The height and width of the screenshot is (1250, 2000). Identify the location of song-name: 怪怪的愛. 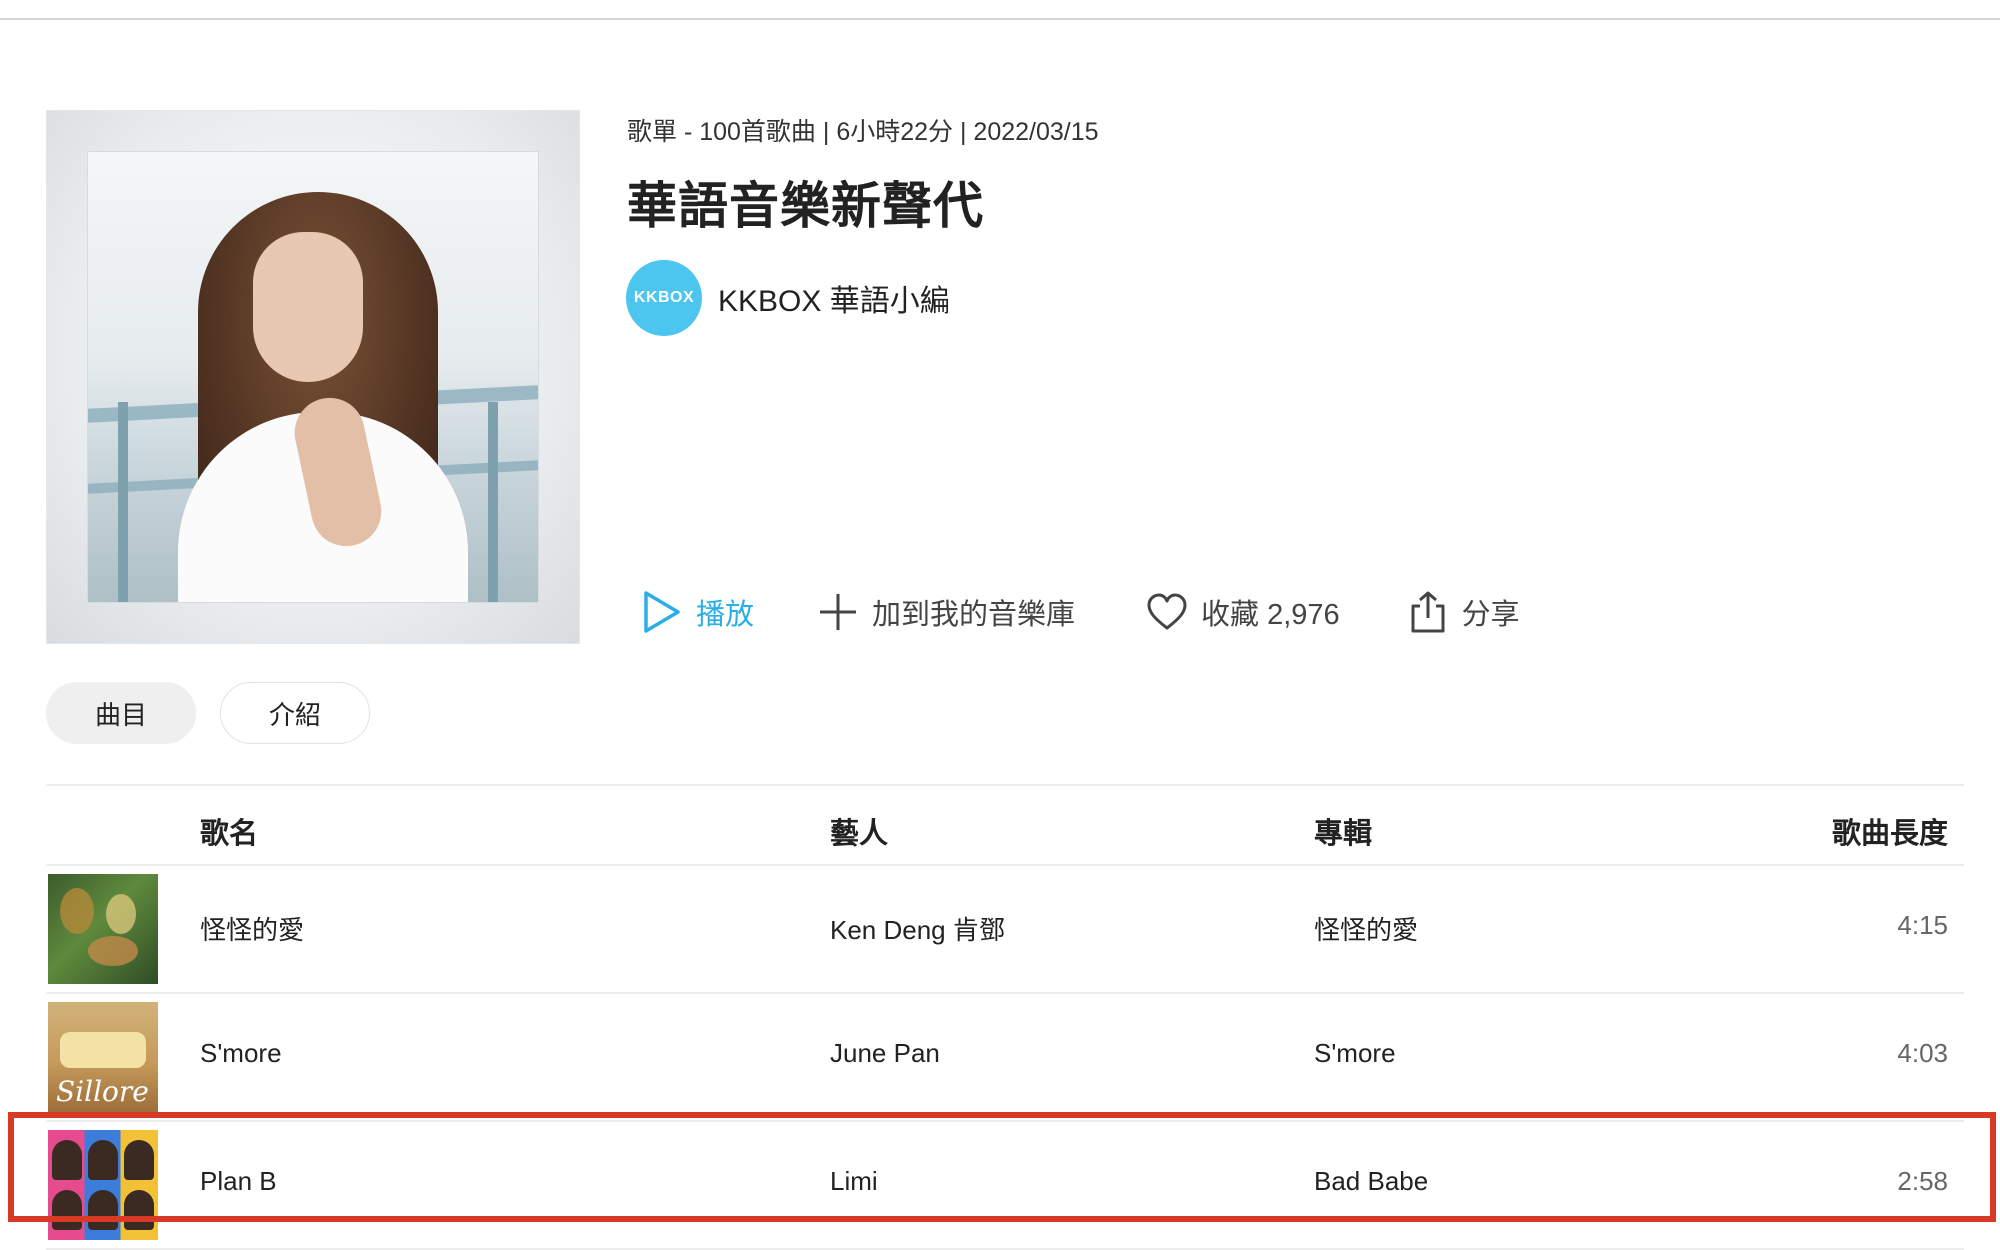
(252, 928).